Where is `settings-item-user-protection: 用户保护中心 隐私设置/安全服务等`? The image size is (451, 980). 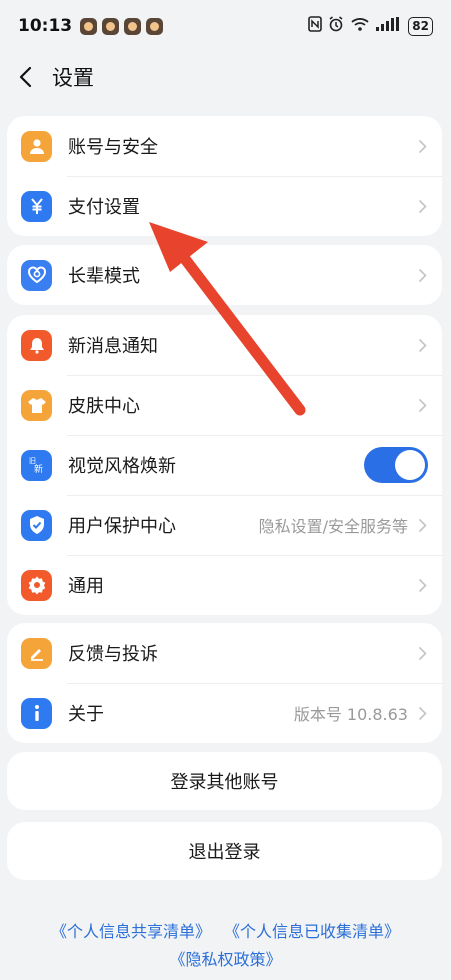 settings-item-user-protection: 用户保护中心 隐私设置/安全服务等 is located at coordinates (224, 525).